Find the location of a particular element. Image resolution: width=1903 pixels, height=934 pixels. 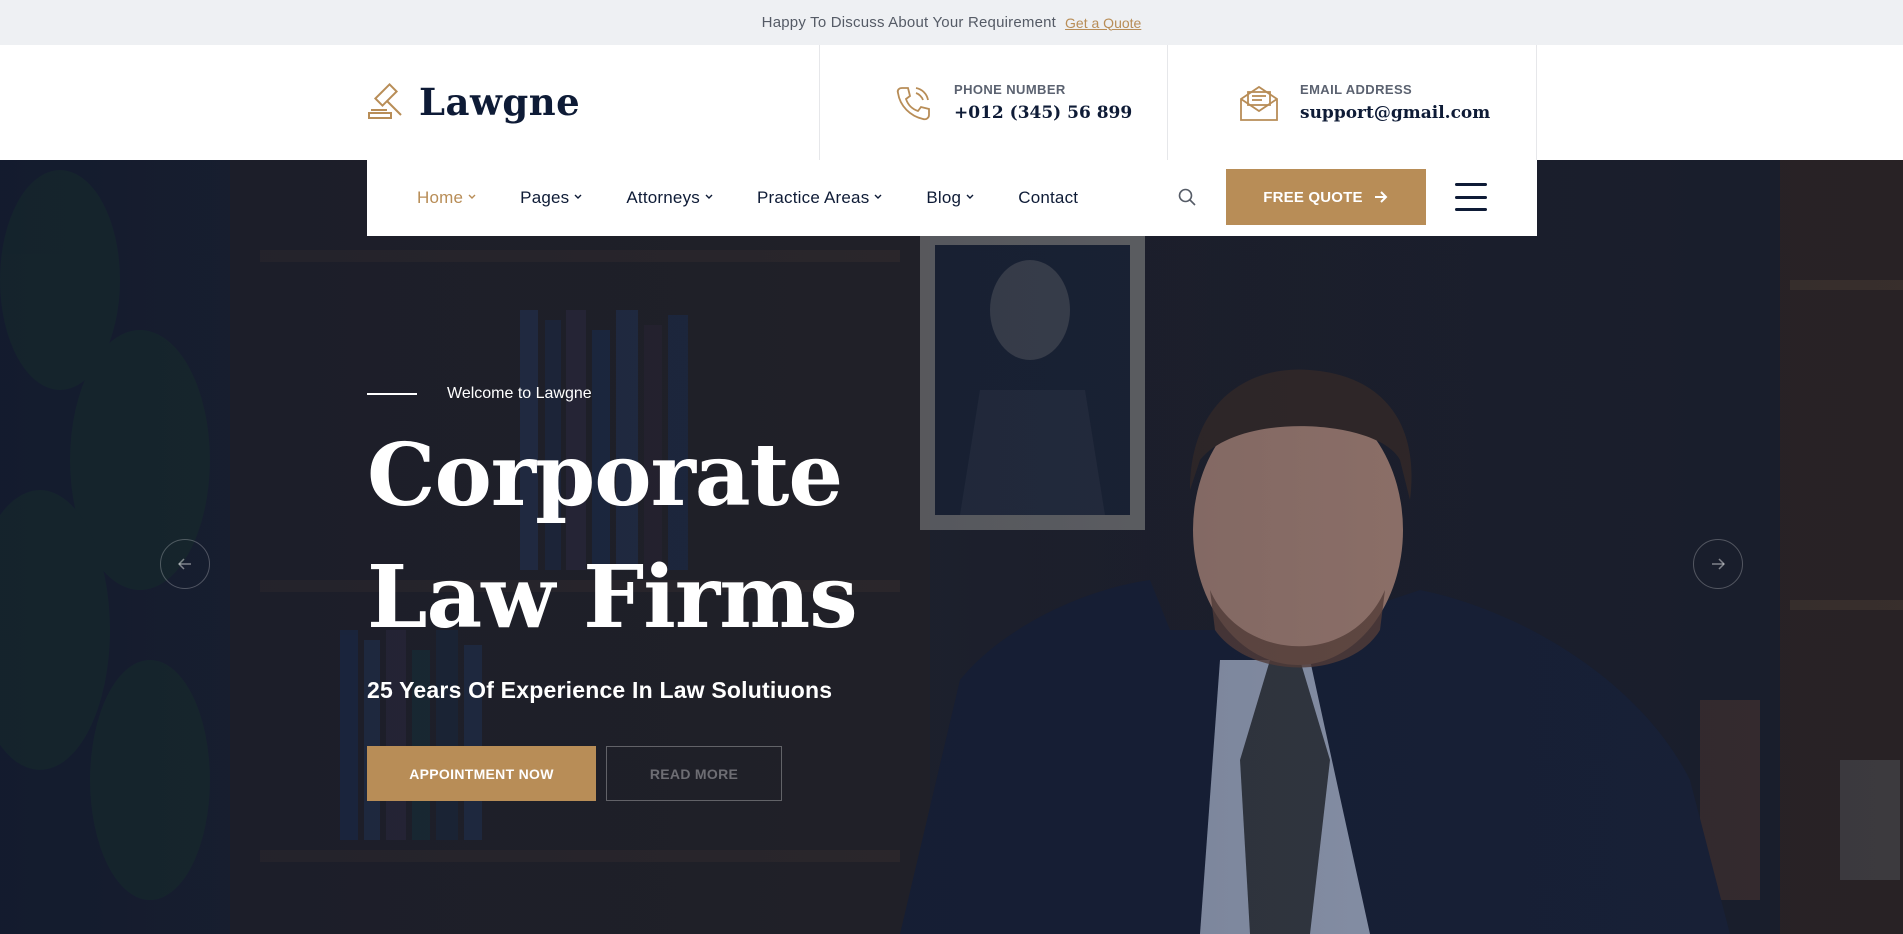

hero-title-line-1: Corporate is located at coordinates (605, 475).